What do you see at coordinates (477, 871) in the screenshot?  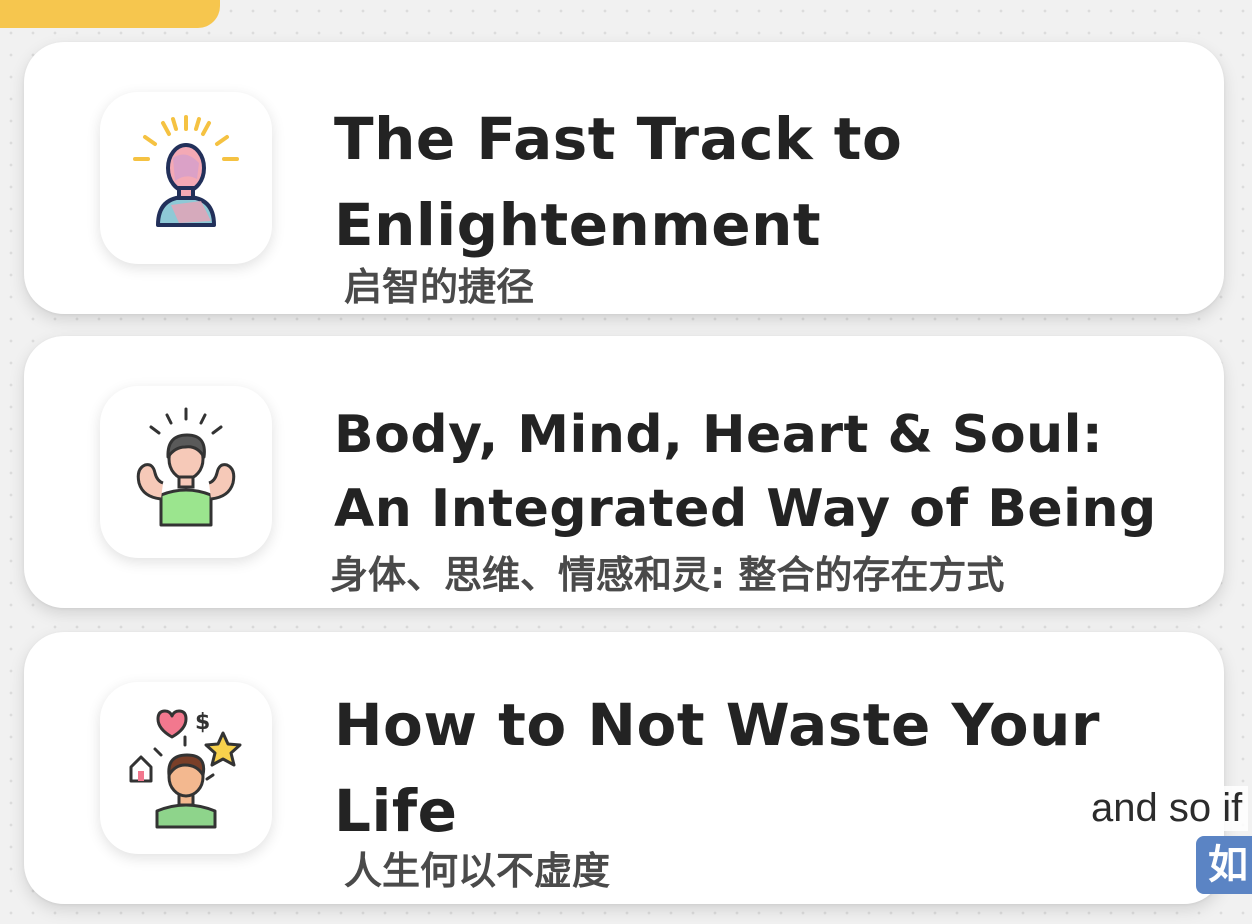 I see `card-subtitle-chinese: 人生何以不虚度` at bounding box center [477, 871].